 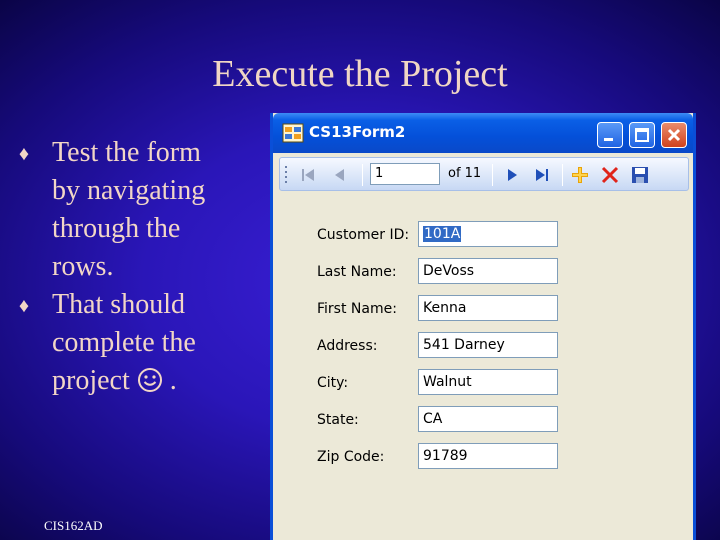 I want to click on minimize-icon, so click(x=608, y=139).